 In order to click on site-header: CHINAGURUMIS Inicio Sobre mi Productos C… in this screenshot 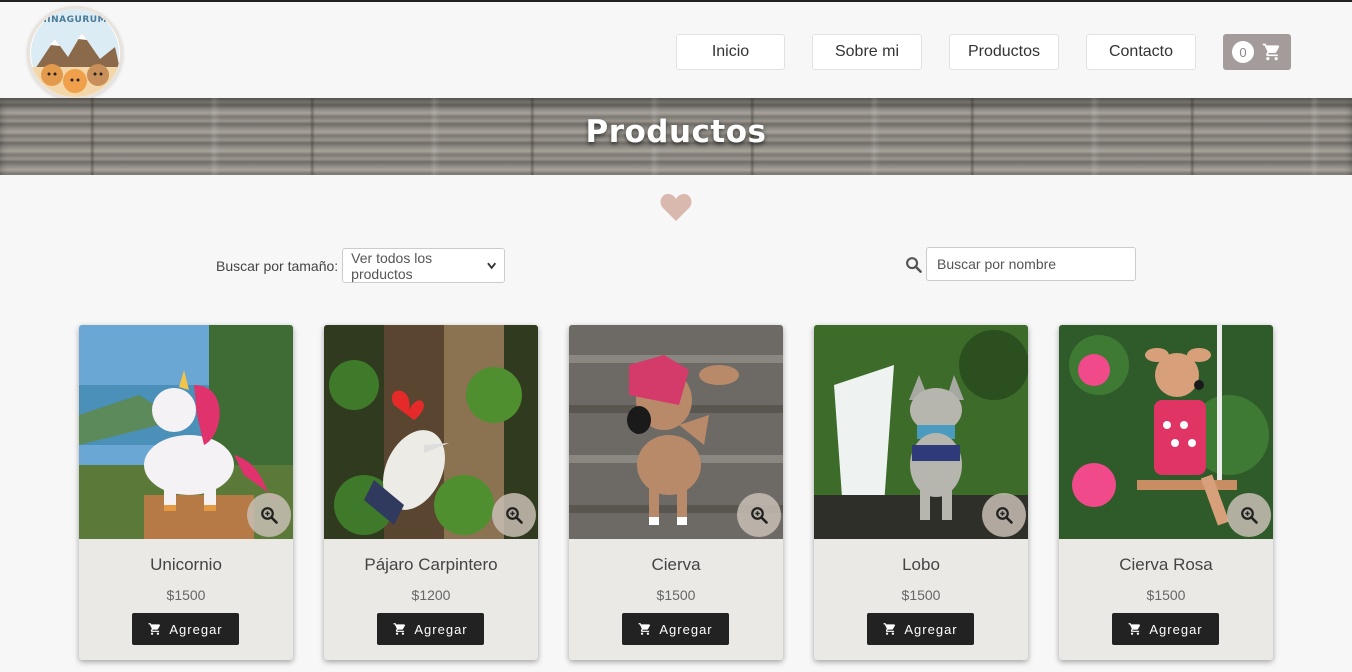, I will do `click(676, 51)`.